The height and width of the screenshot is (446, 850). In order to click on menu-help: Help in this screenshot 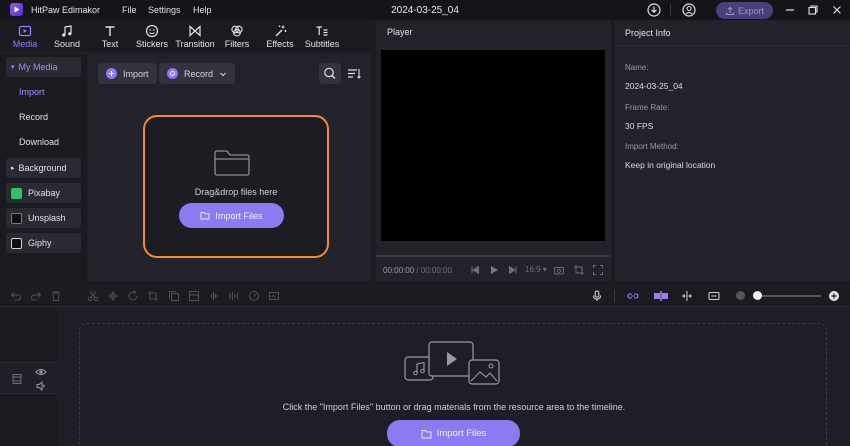, I will do `click(202, 10)`.